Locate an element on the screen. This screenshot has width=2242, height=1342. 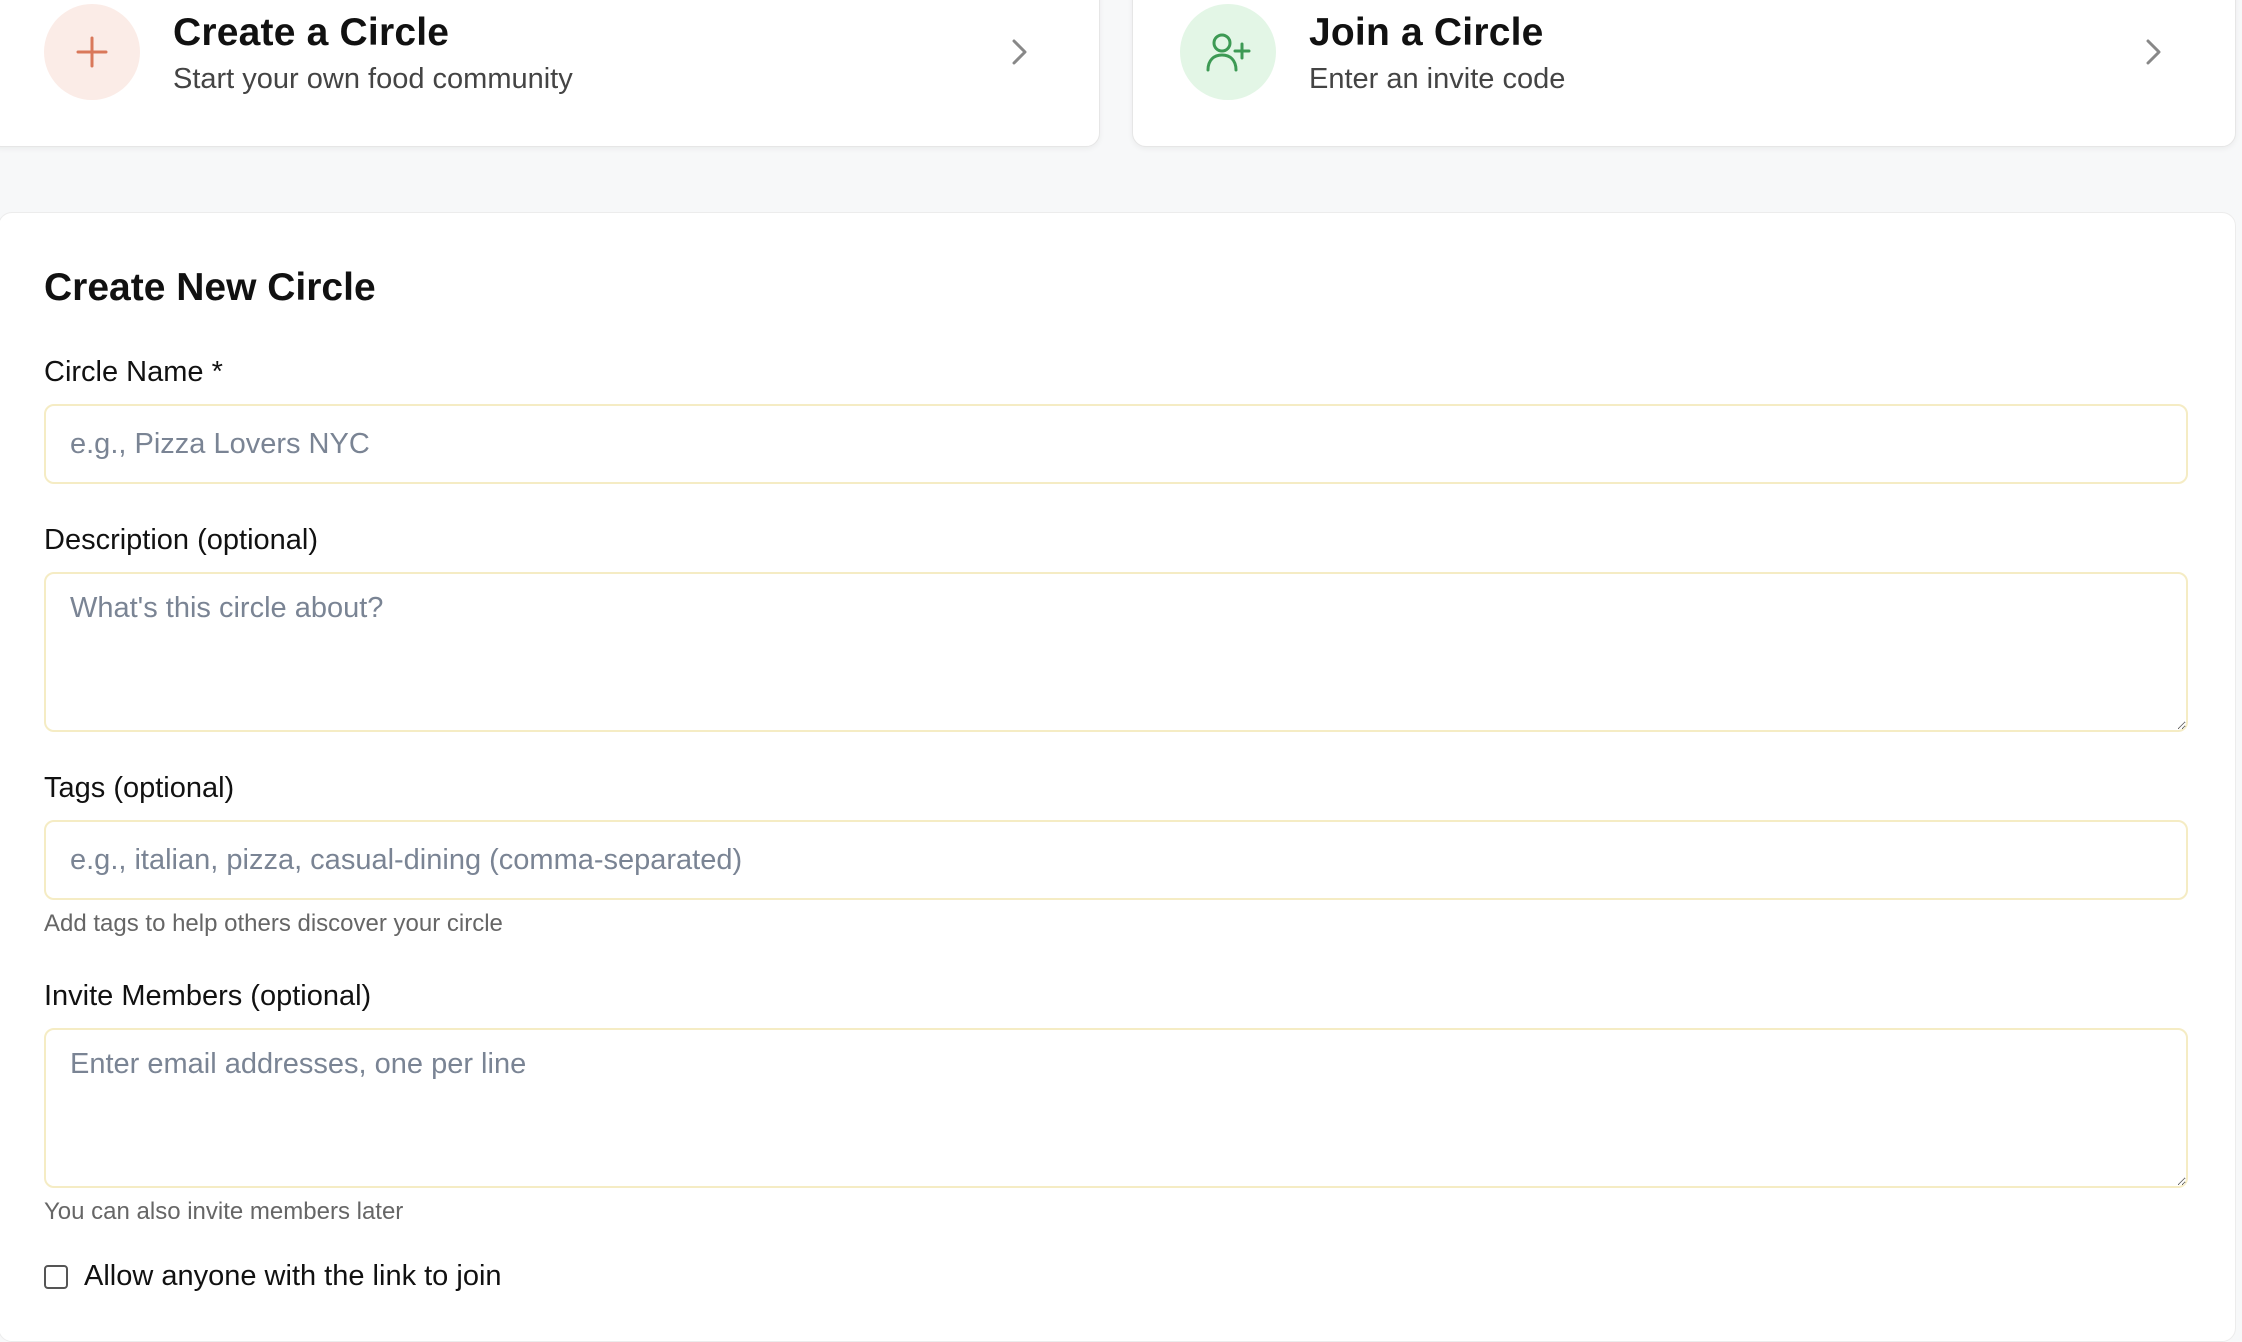
join-circle-subtitle: Enter an invite code is located at coordinates (1437, 79).